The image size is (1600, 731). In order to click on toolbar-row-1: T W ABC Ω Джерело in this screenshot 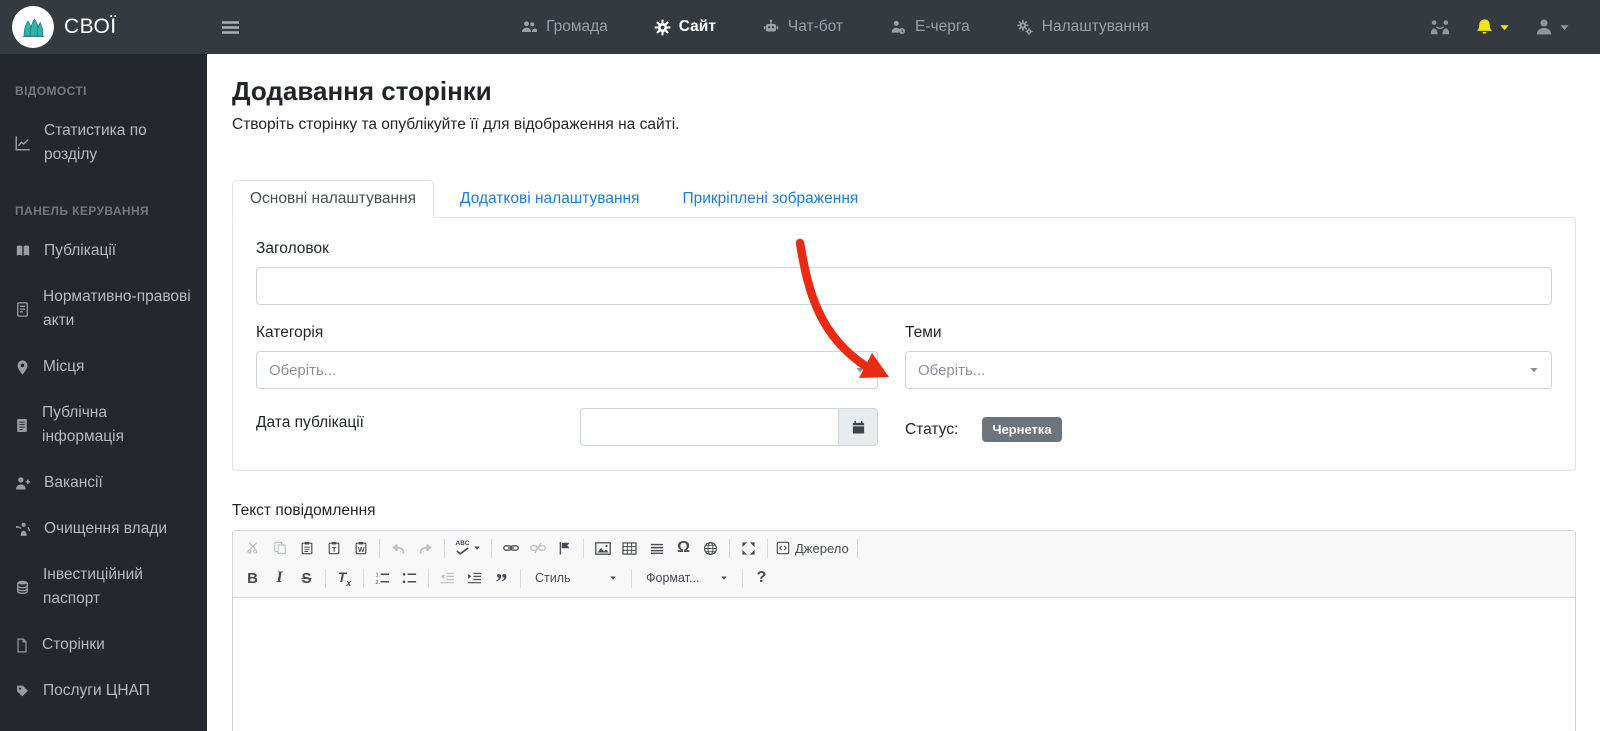, I will do `click(904, 548)`.